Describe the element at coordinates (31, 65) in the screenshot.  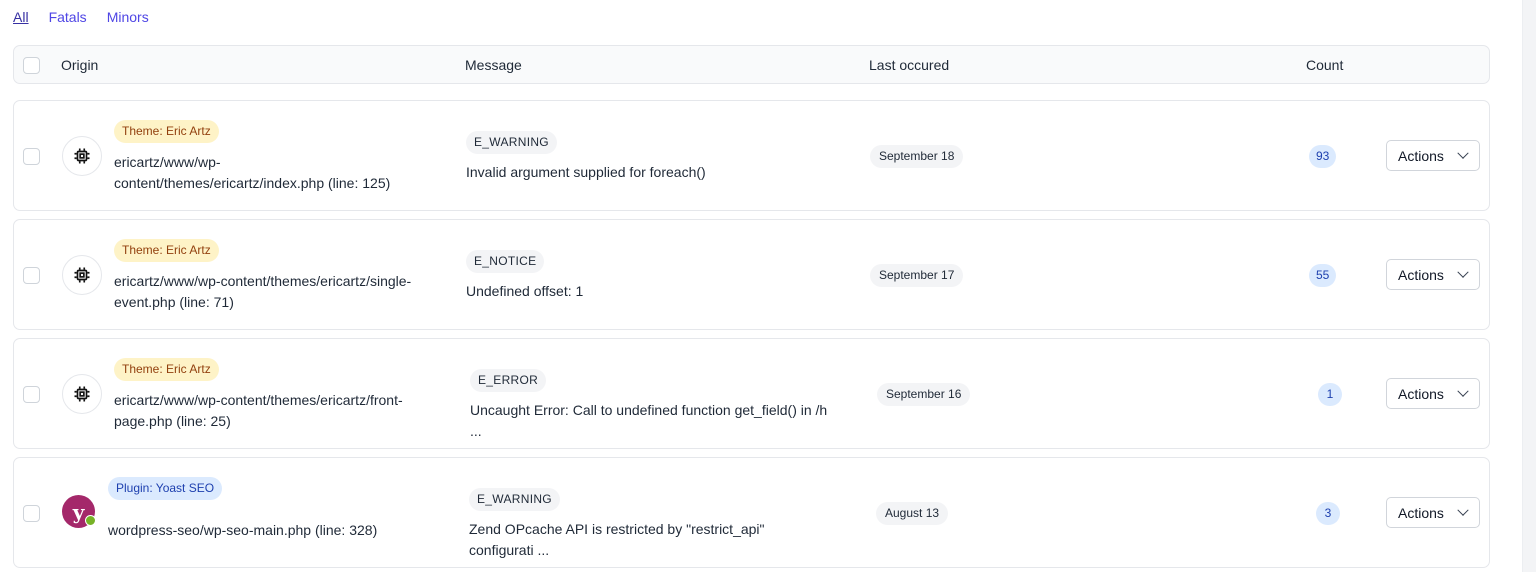
I see `select-all-checkbox` at that location.